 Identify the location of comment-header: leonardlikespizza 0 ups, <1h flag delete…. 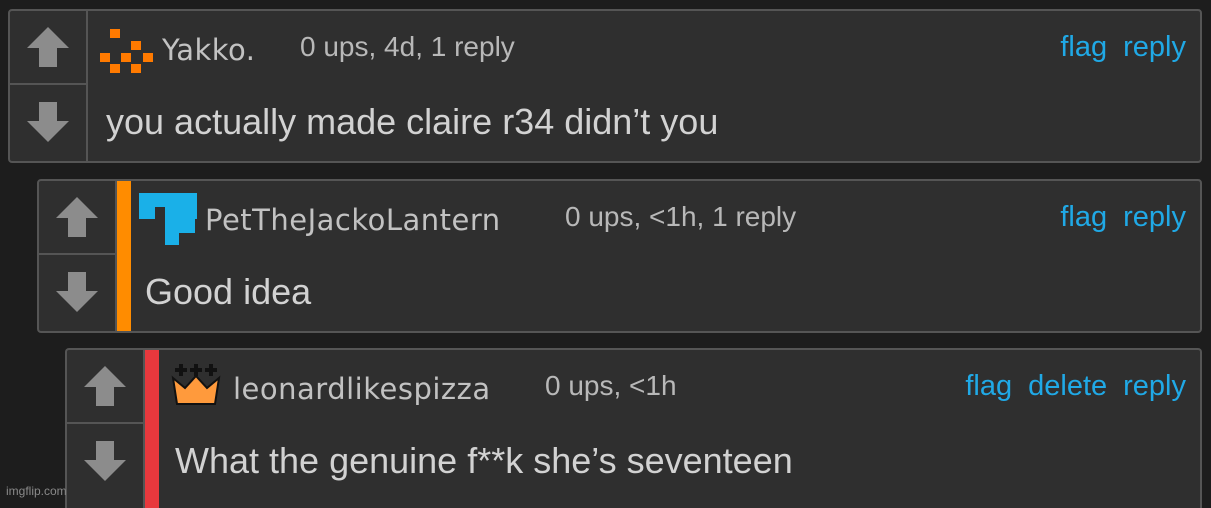
(633, 388).